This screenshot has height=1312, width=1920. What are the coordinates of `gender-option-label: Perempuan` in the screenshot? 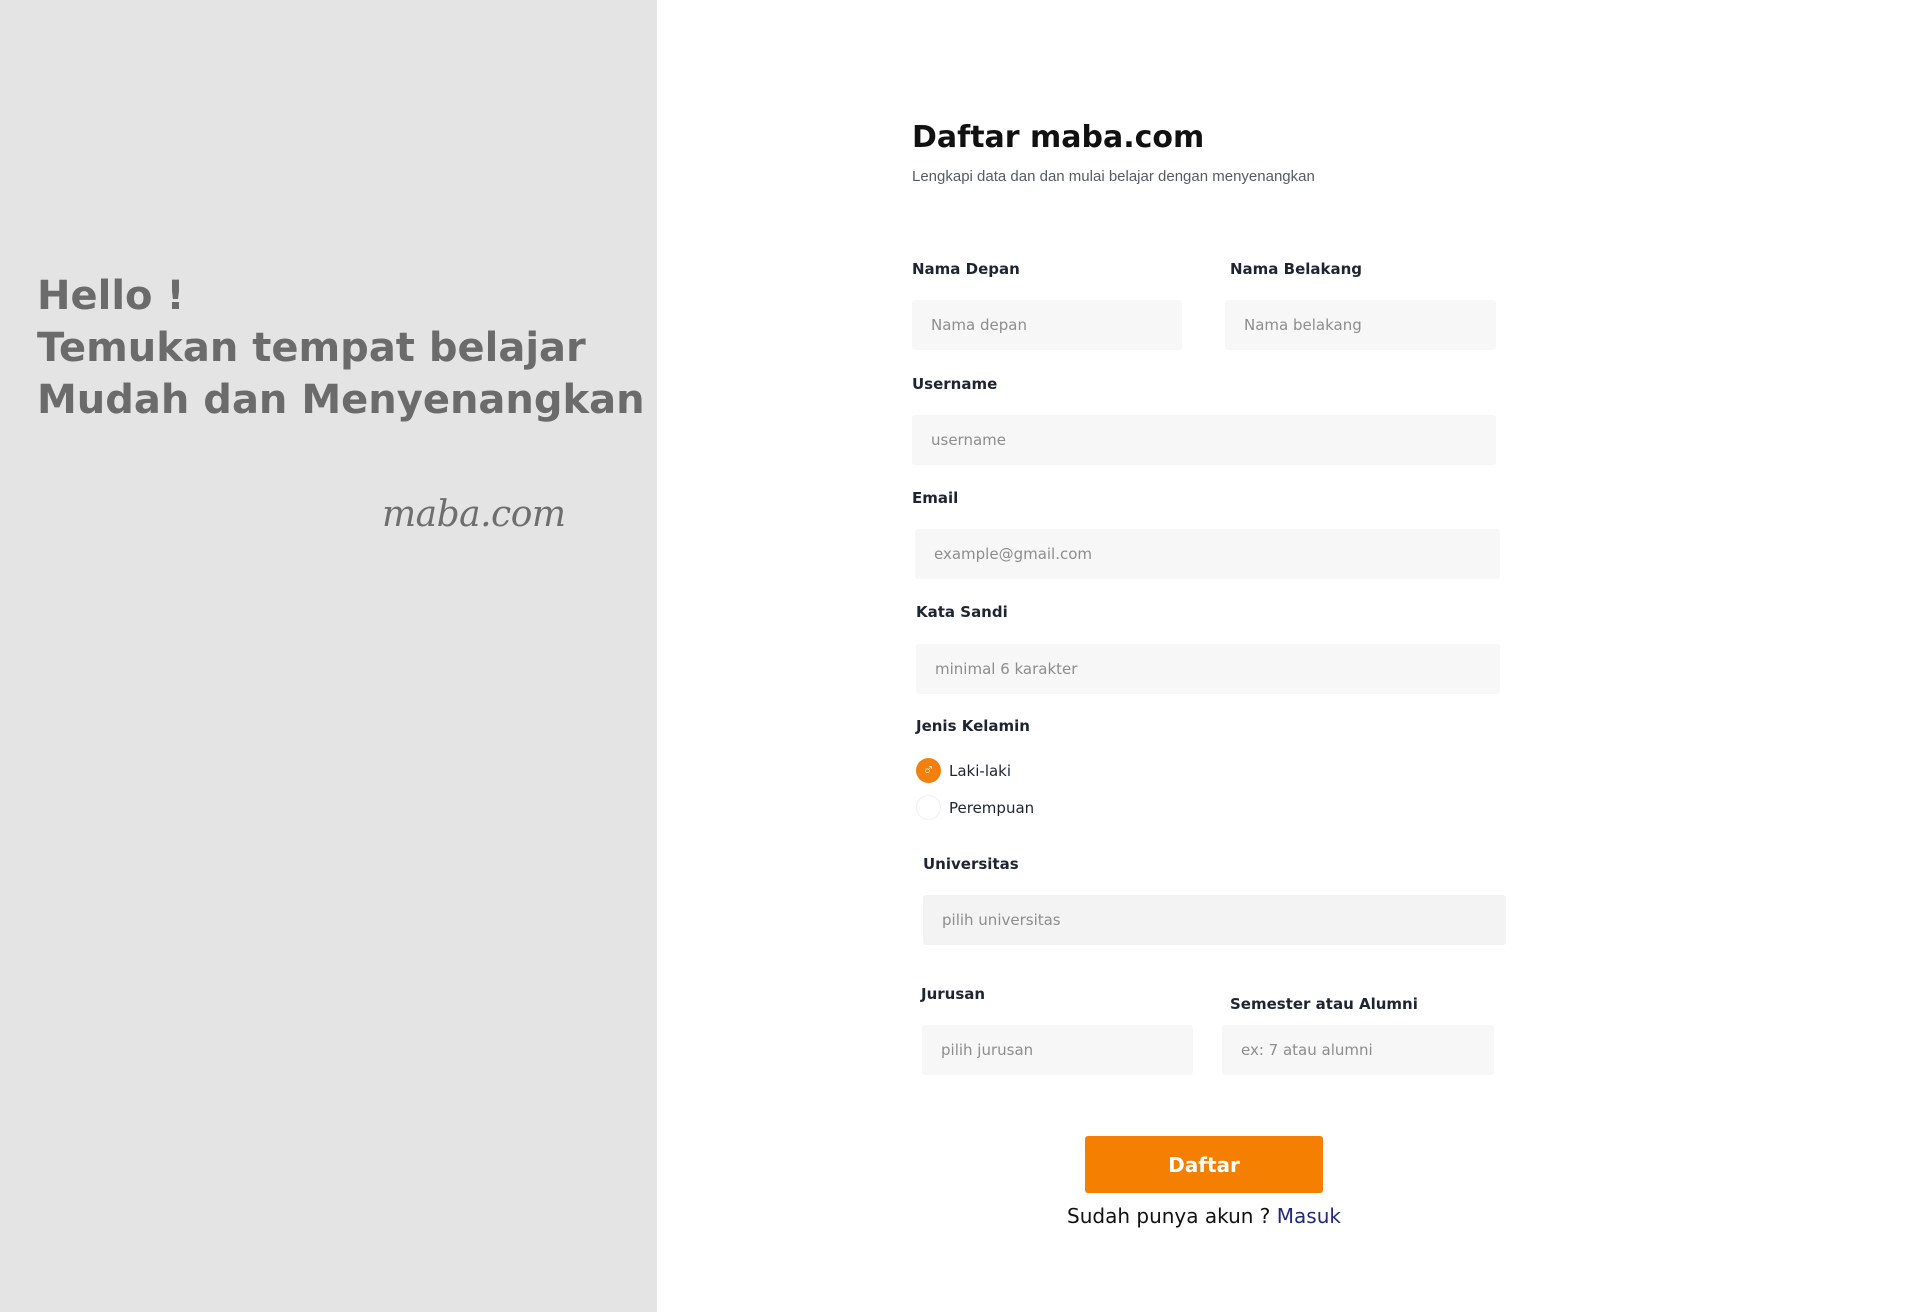 It's located at (992, 807).